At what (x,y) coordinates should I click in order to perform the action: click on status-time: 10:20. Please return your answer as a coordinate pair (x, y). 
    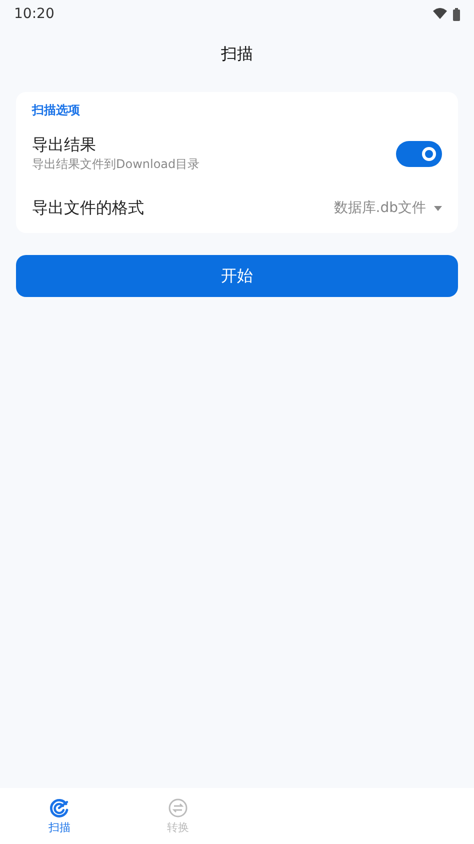
    Looking at the image, I should click on (34, 14).